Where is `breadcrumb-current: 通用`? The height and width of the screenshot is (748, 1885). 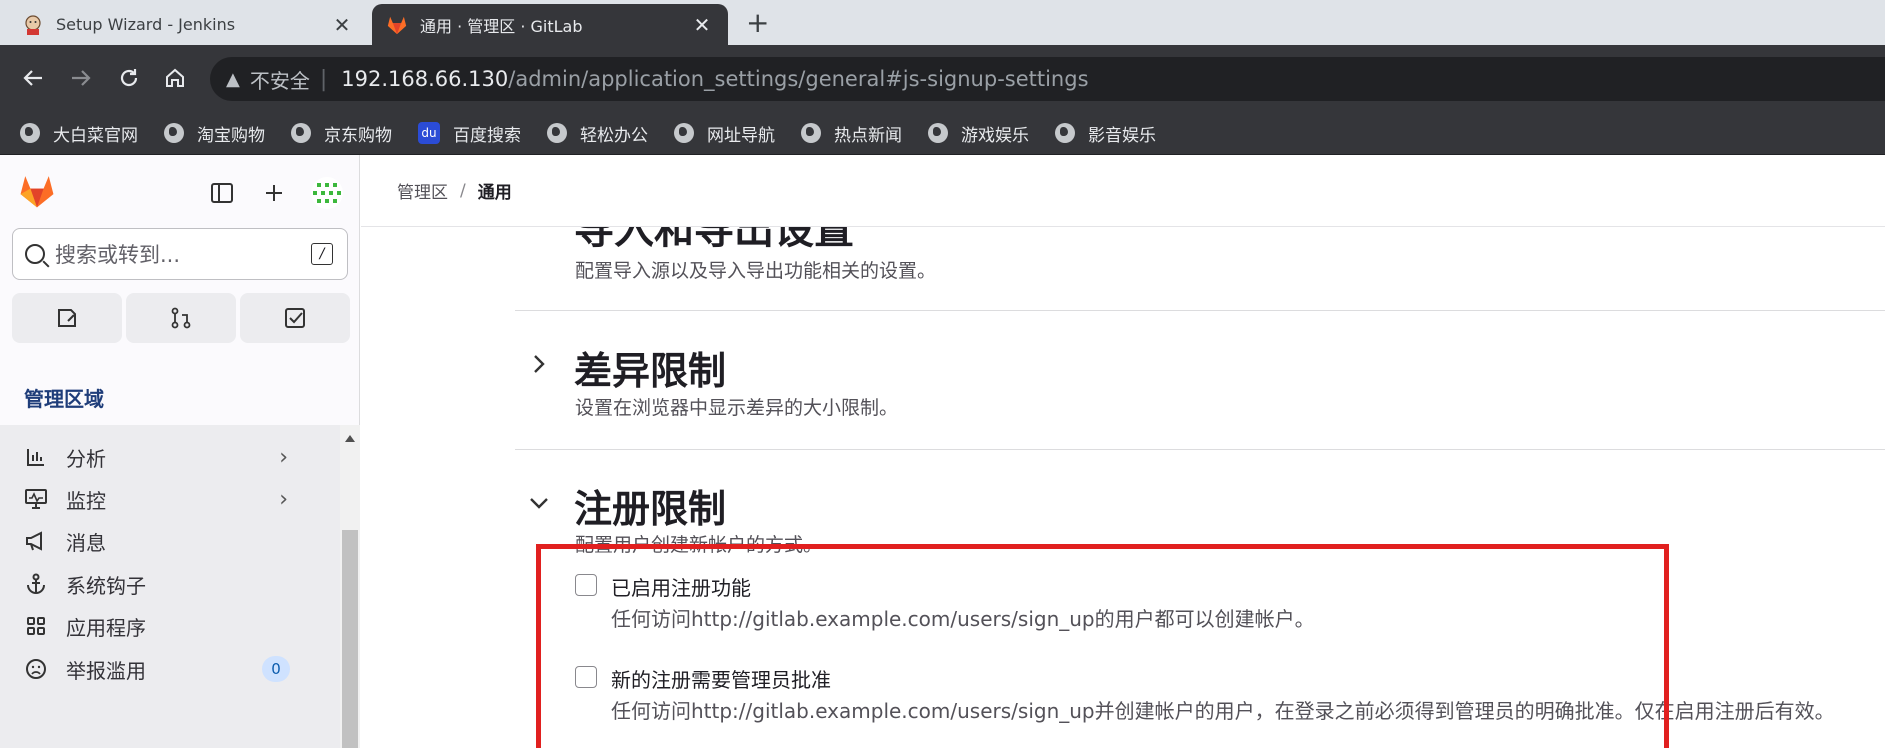
breadcrumb-current: 通用 is located at coordinates (494, 193).